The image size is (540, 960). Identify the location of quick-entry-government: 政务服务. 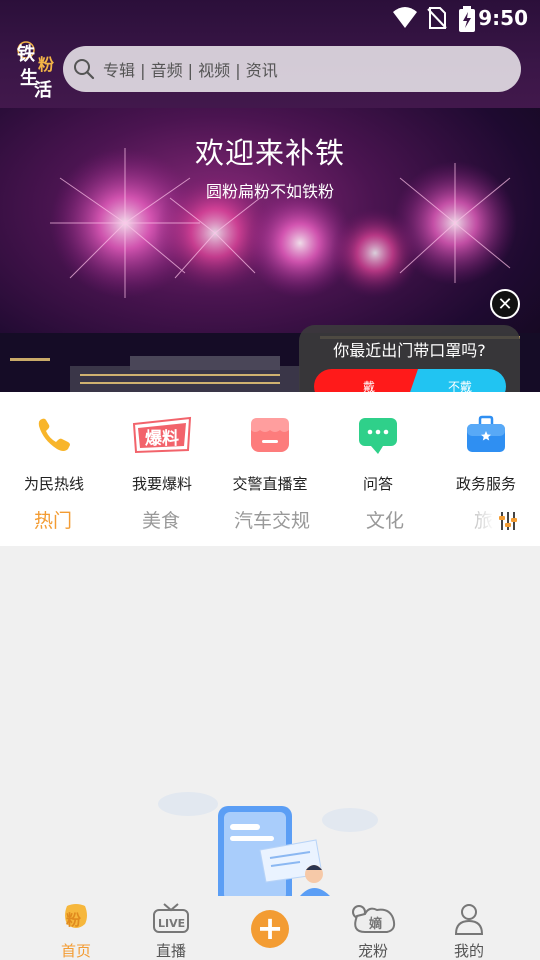
(486, 446).